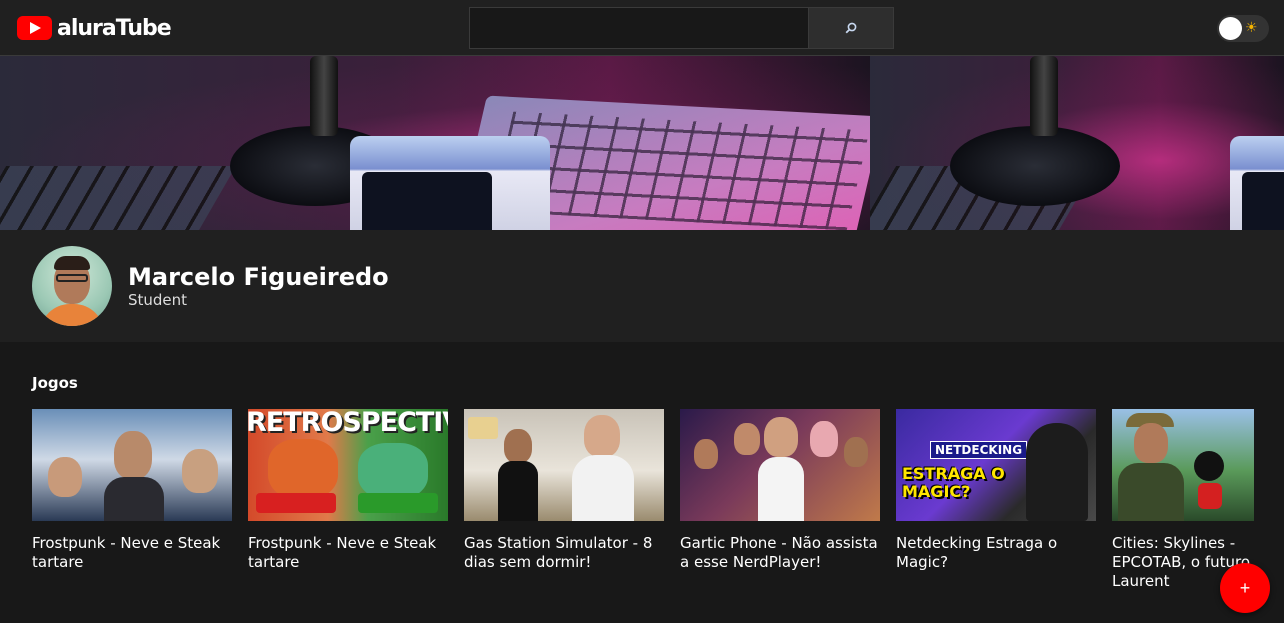 The height and width of the screenshot is (623, 1284). Describe the element at coordinates (1077, 143) in the screenshot. I see `banner-image-repeat` at that location.